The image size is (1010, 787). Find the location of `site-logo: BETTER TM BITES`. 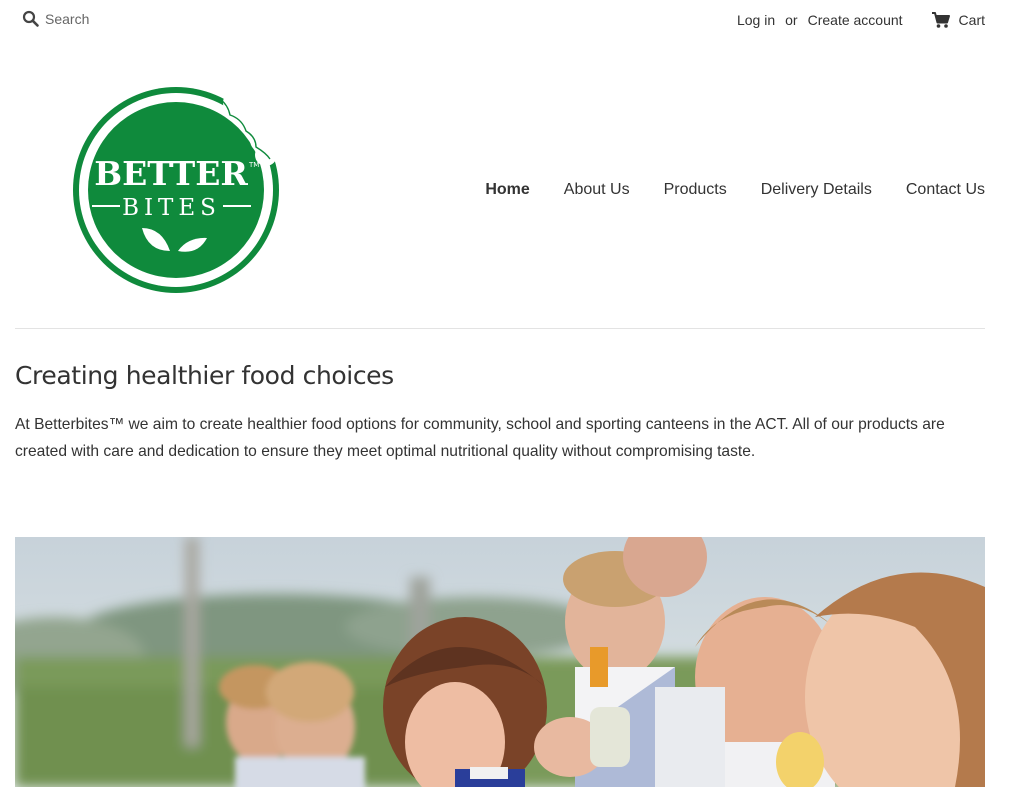

site-logo: BETTER TM BITES is located at coordinates (176, 190).